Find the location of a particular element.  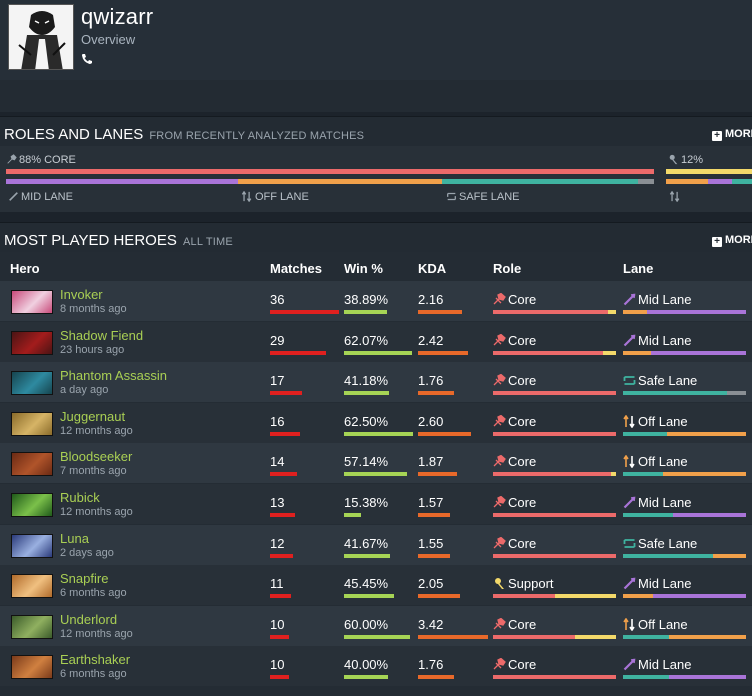

matches-value: 10 is located at coordinates (277, 624).